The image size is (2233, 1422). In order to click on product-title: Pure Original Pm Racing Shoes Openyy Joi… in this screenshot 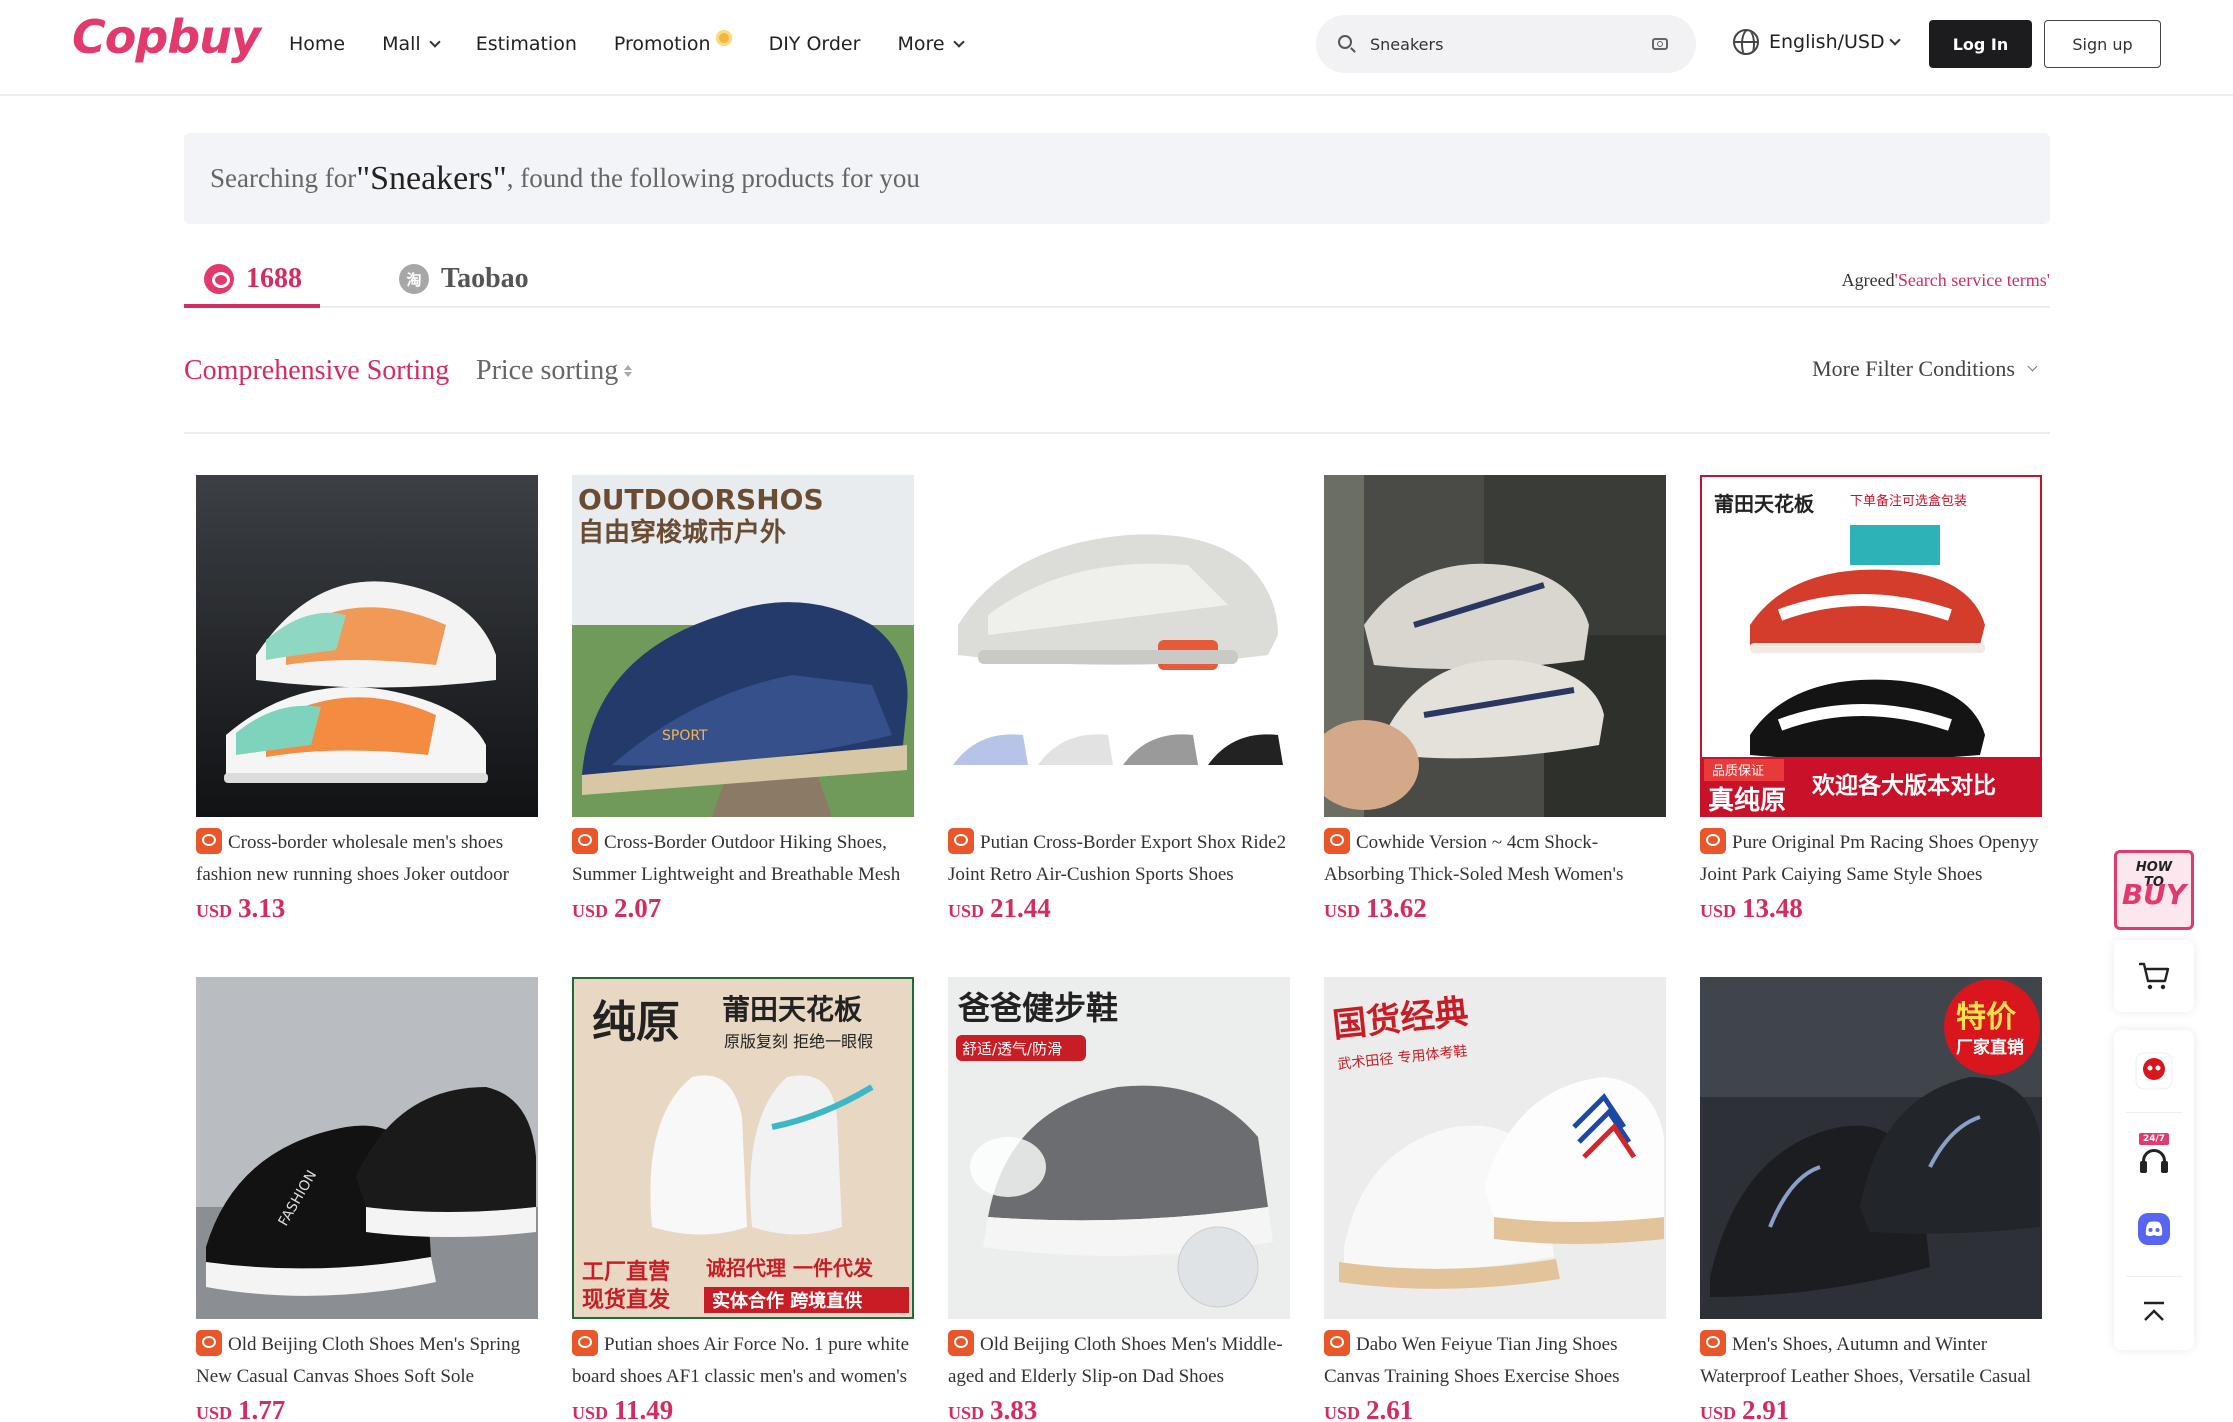, I will do `click(1871, 859)`.